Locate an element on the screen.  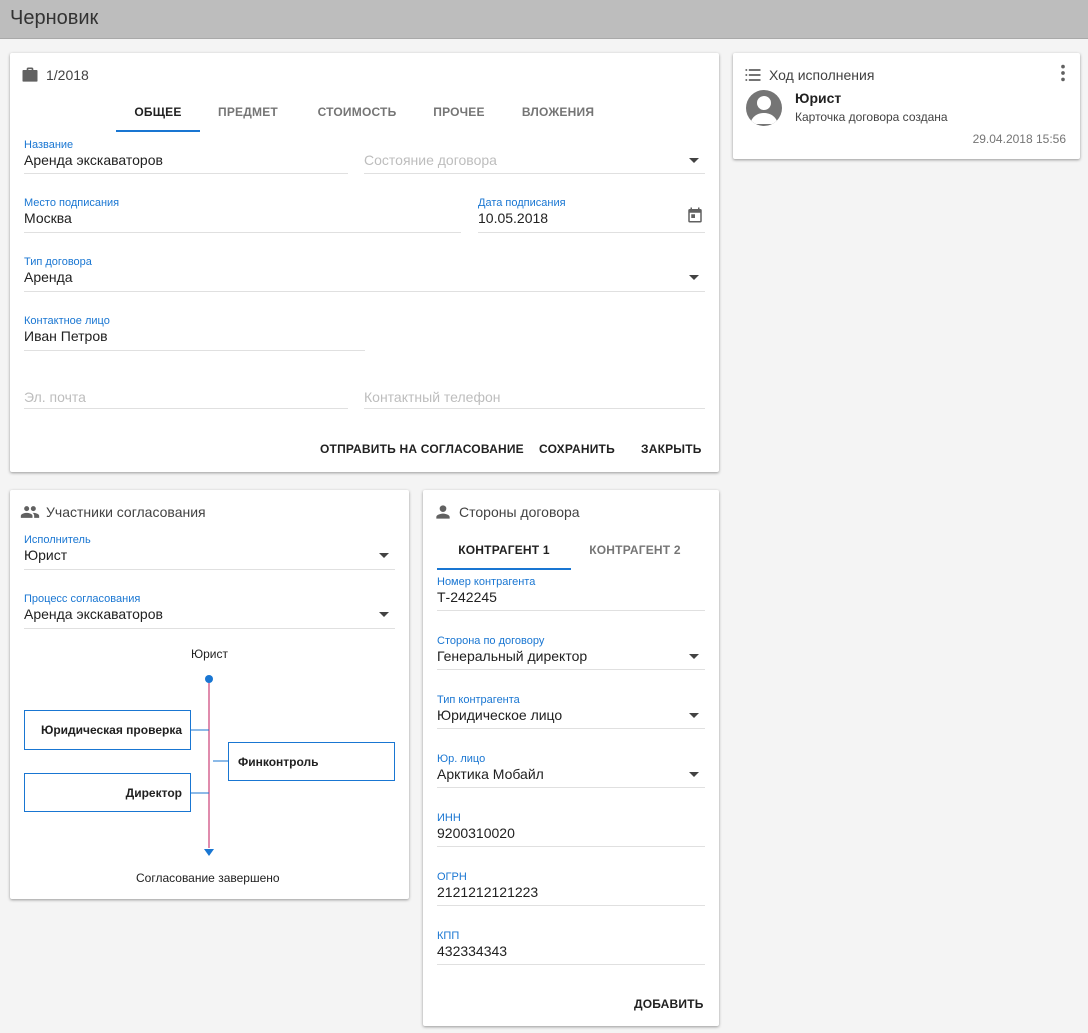
parties-header: Стороны договора is located at coordinates (506, 512).